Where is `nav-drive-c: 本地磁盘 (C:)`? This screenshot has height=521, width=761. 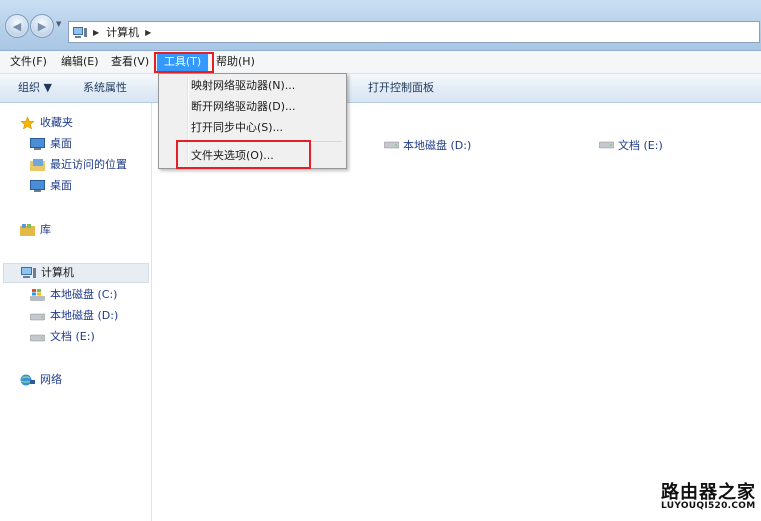 nav-drive-c: 本地磁盘 (C:) is located at coordinates (73, 295).